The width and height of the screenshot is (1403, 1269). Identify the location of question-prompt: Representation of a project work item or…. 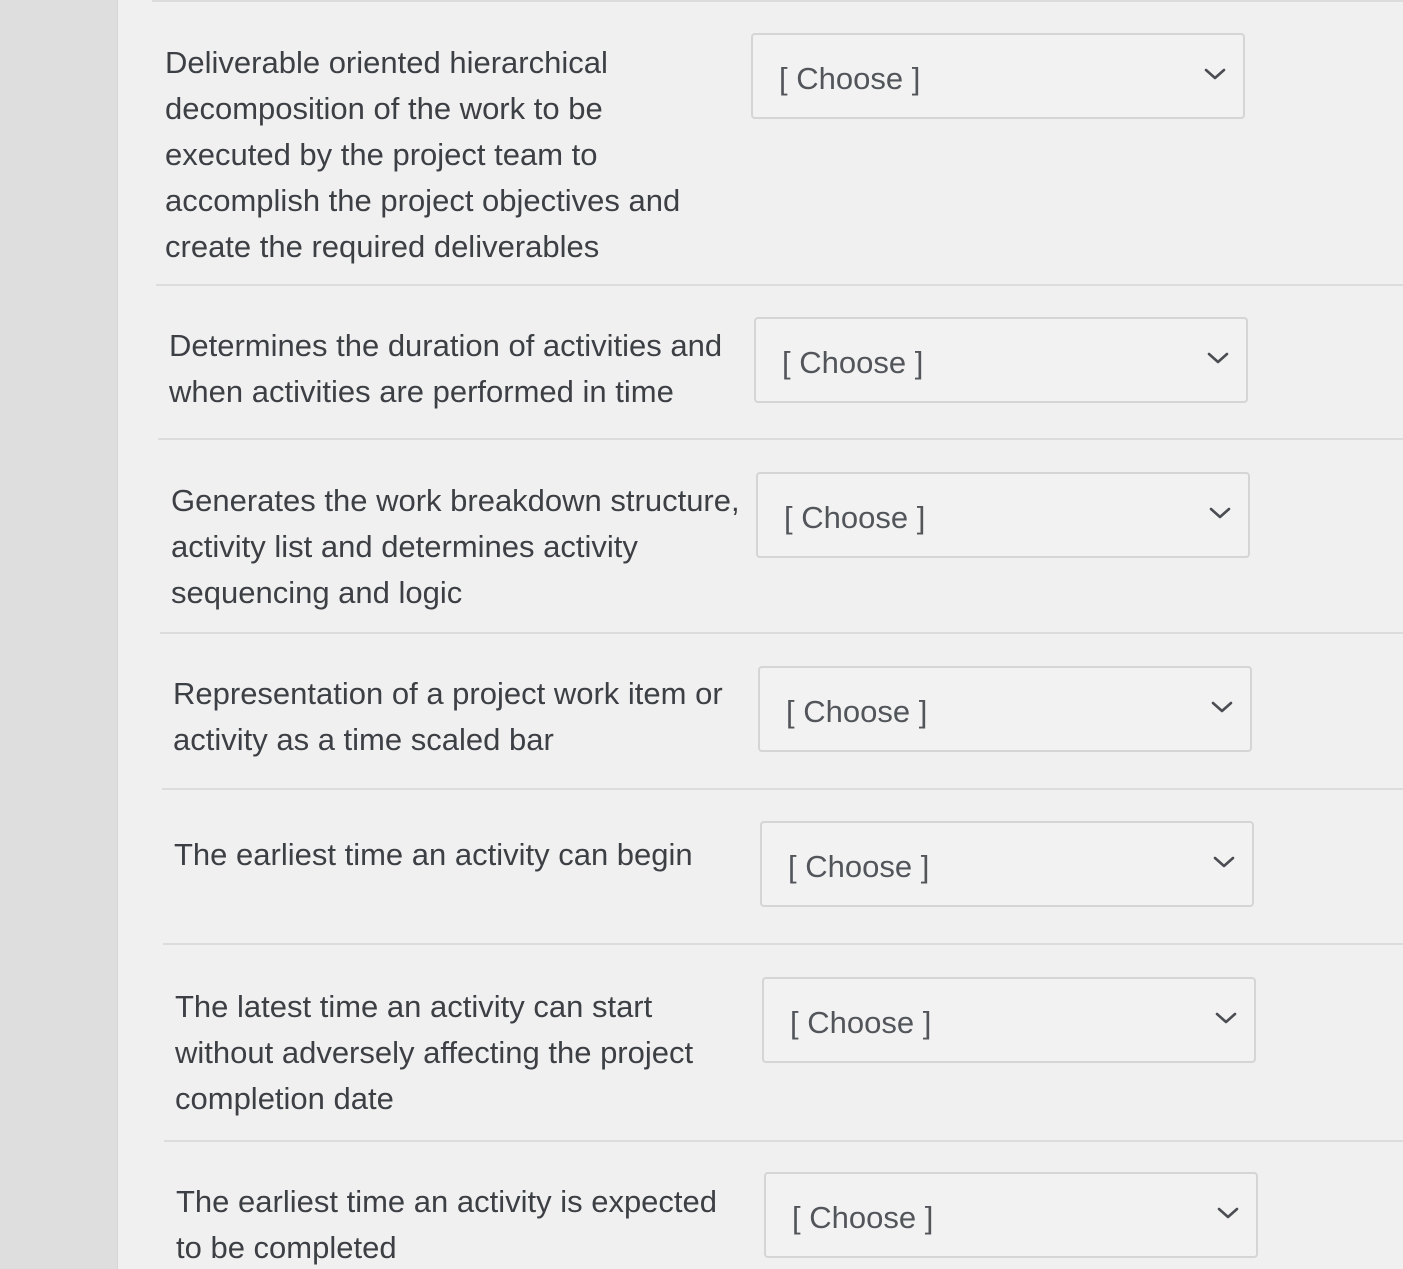
(448, 716).